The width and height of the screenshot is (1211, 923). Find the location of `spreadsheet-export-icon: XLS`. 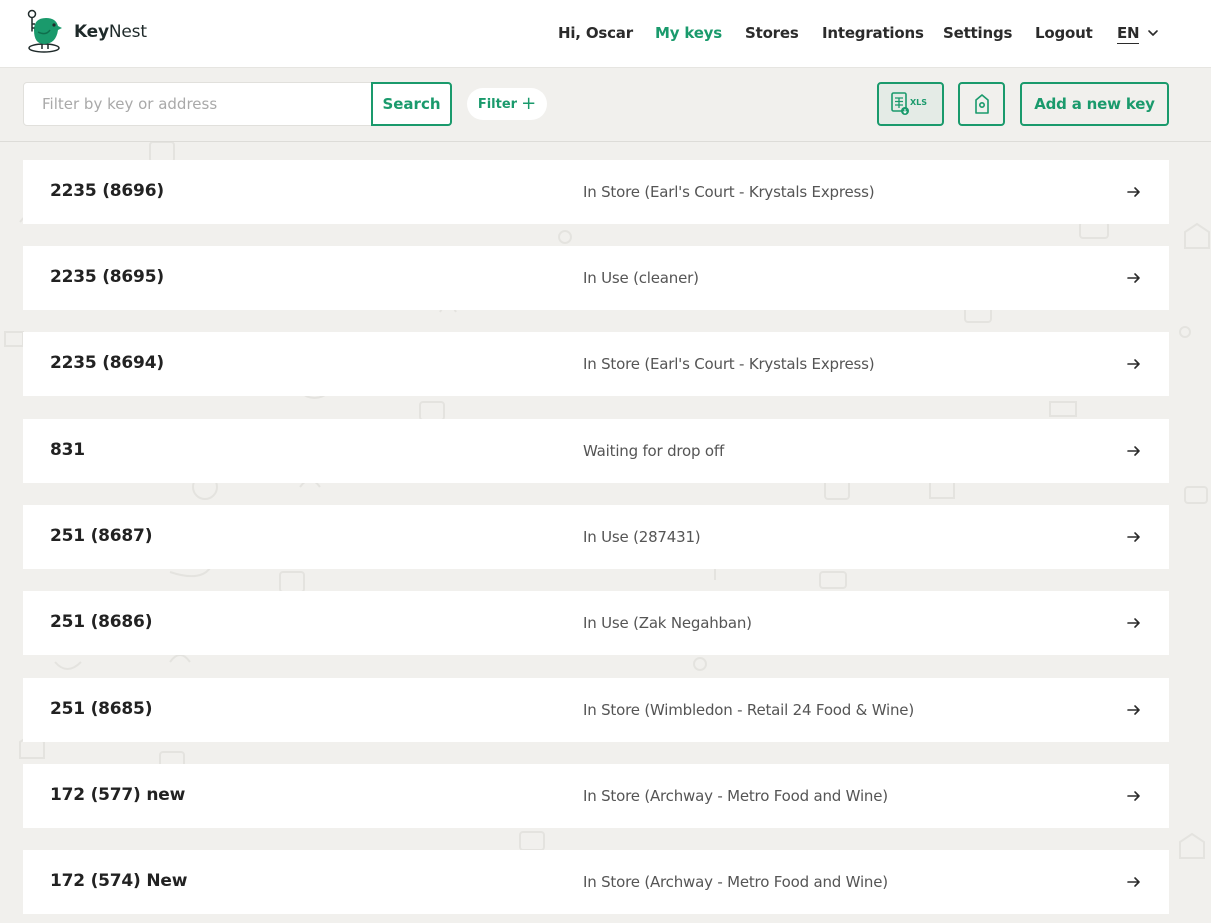

spreadsheet-export-icon: XLS is located at coordinates (908, 103).